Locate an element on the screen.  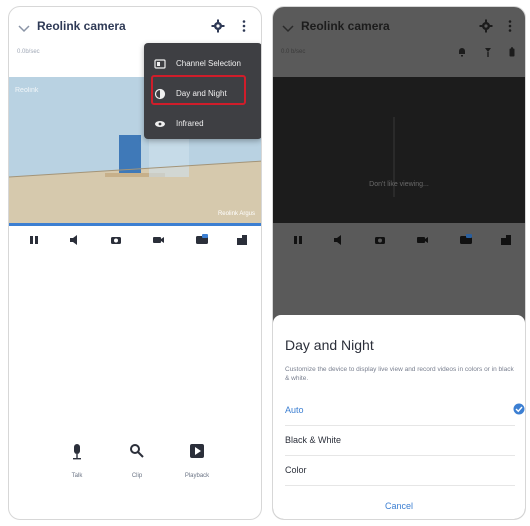
bell-icon is located at coordinates (462, 52).